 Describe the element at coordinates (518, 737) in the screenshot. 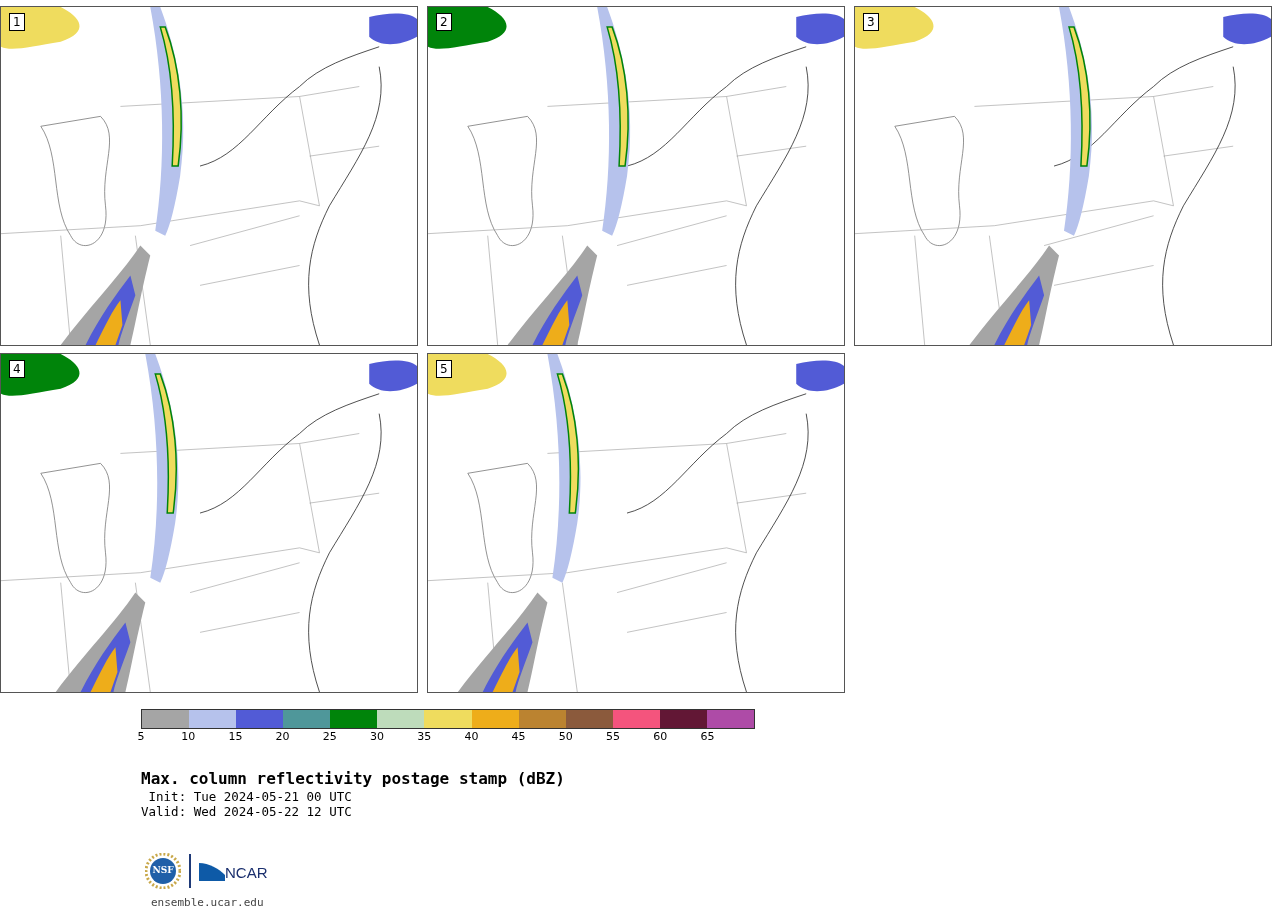

I see `tick-label: 45` at that location.